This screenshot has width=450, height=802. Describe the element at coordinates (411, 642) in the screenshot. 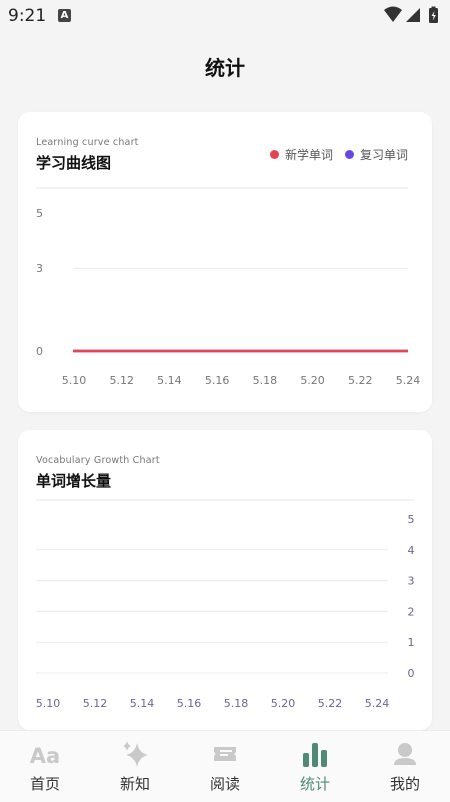

I see `y-tick-label: 1` at that location.